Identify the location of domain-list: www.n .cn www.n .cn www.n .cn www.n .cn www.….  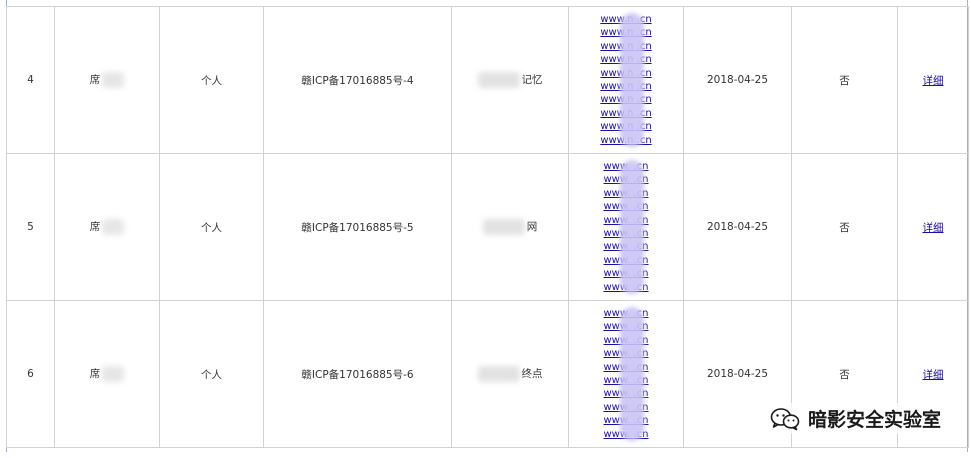
(626, 80).